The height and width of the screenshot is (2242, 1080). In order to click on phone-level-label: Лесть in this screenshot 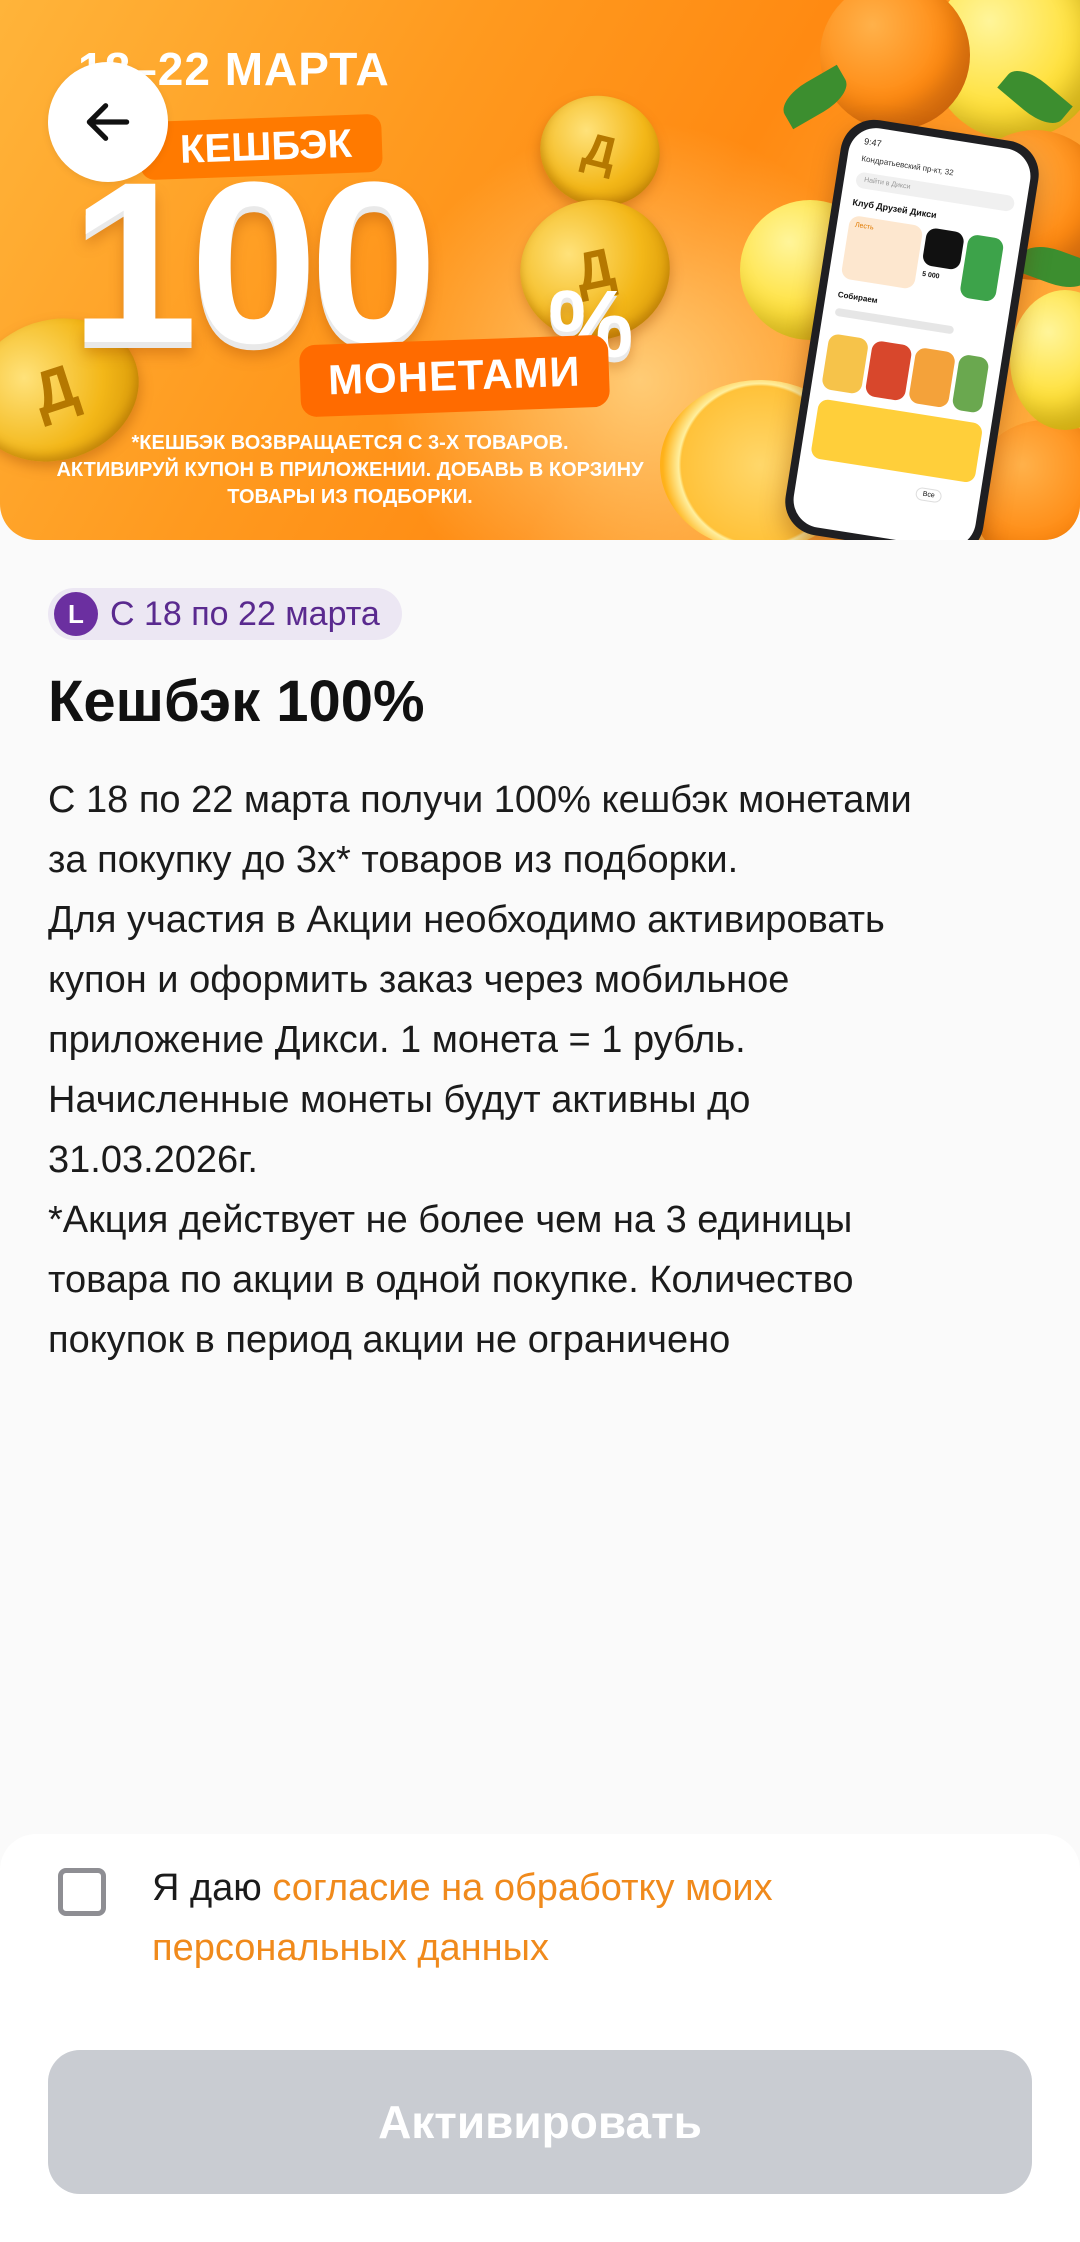, I will do `click(864, 226)`.